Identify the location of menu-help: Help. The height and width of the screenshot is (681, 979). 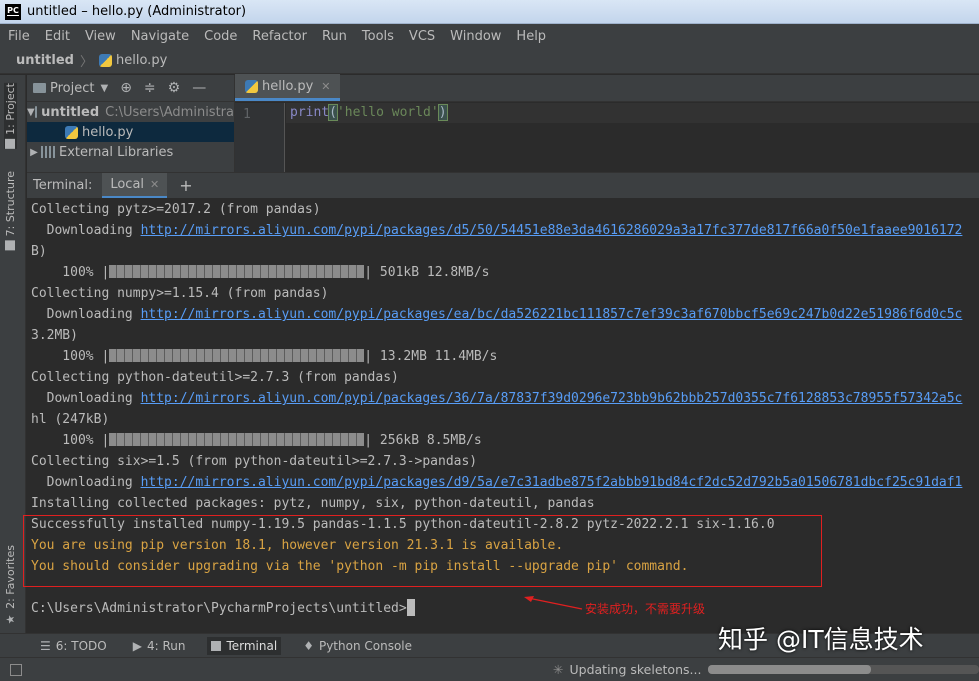
(531, 36).